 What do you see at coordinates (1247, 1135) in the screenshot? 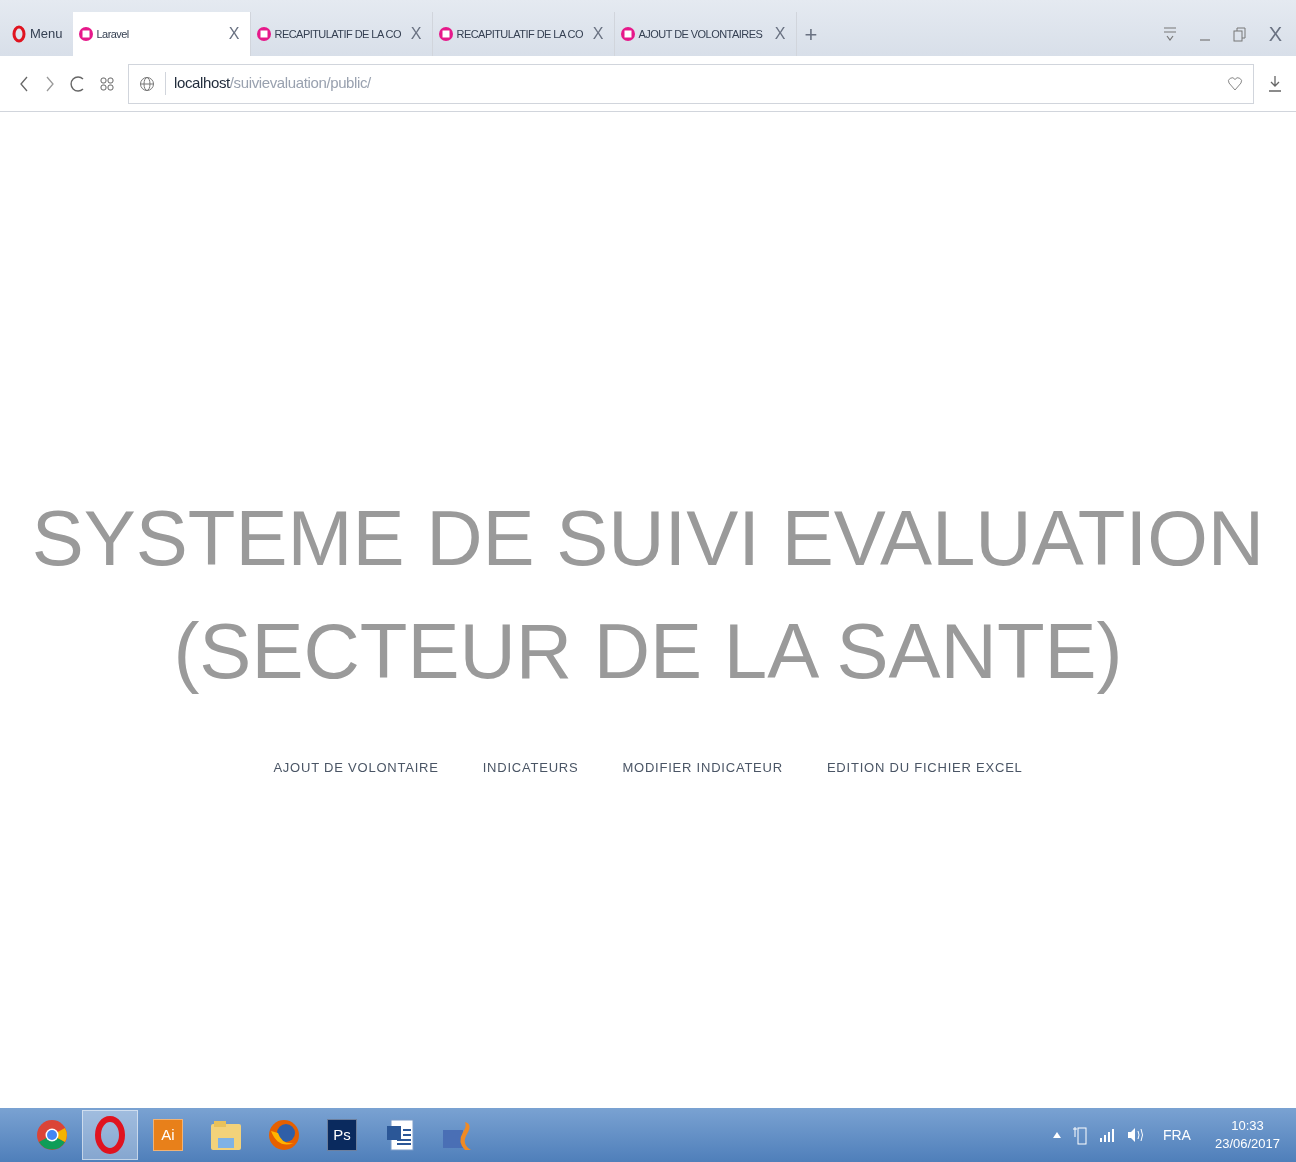
I see `clock: 10:33 23/06/2017` at bounding box center [1247, 1135].